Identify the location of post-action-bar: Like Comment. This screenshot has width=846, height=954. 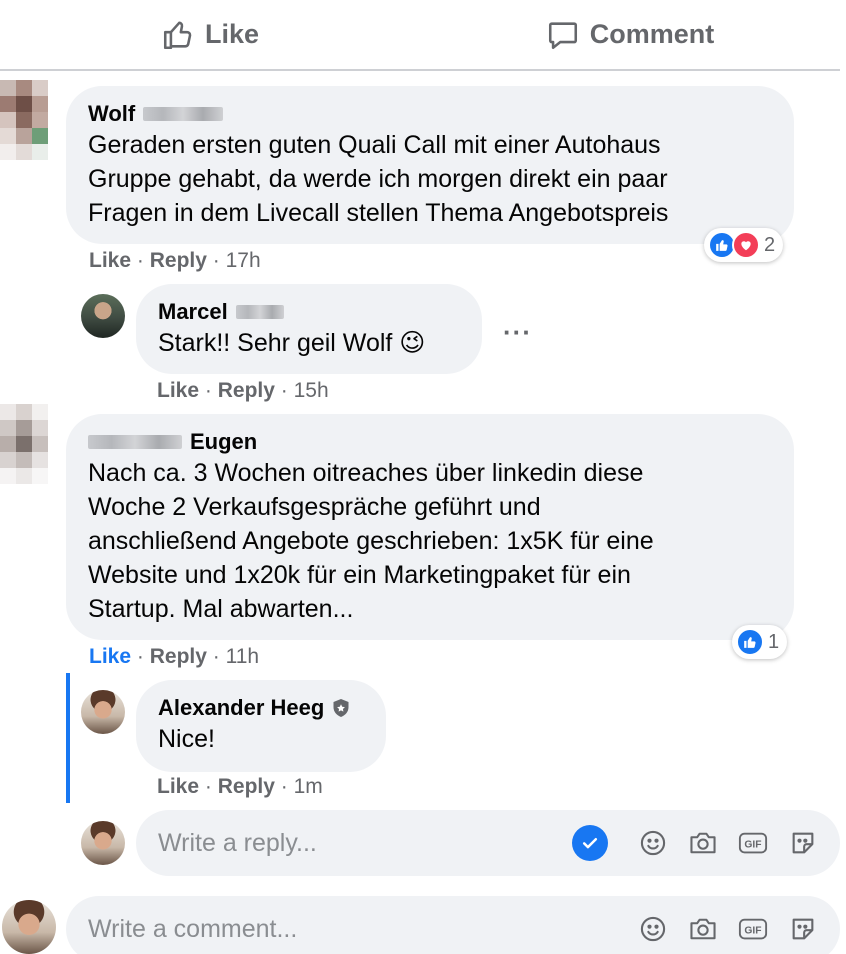
(420, 35).